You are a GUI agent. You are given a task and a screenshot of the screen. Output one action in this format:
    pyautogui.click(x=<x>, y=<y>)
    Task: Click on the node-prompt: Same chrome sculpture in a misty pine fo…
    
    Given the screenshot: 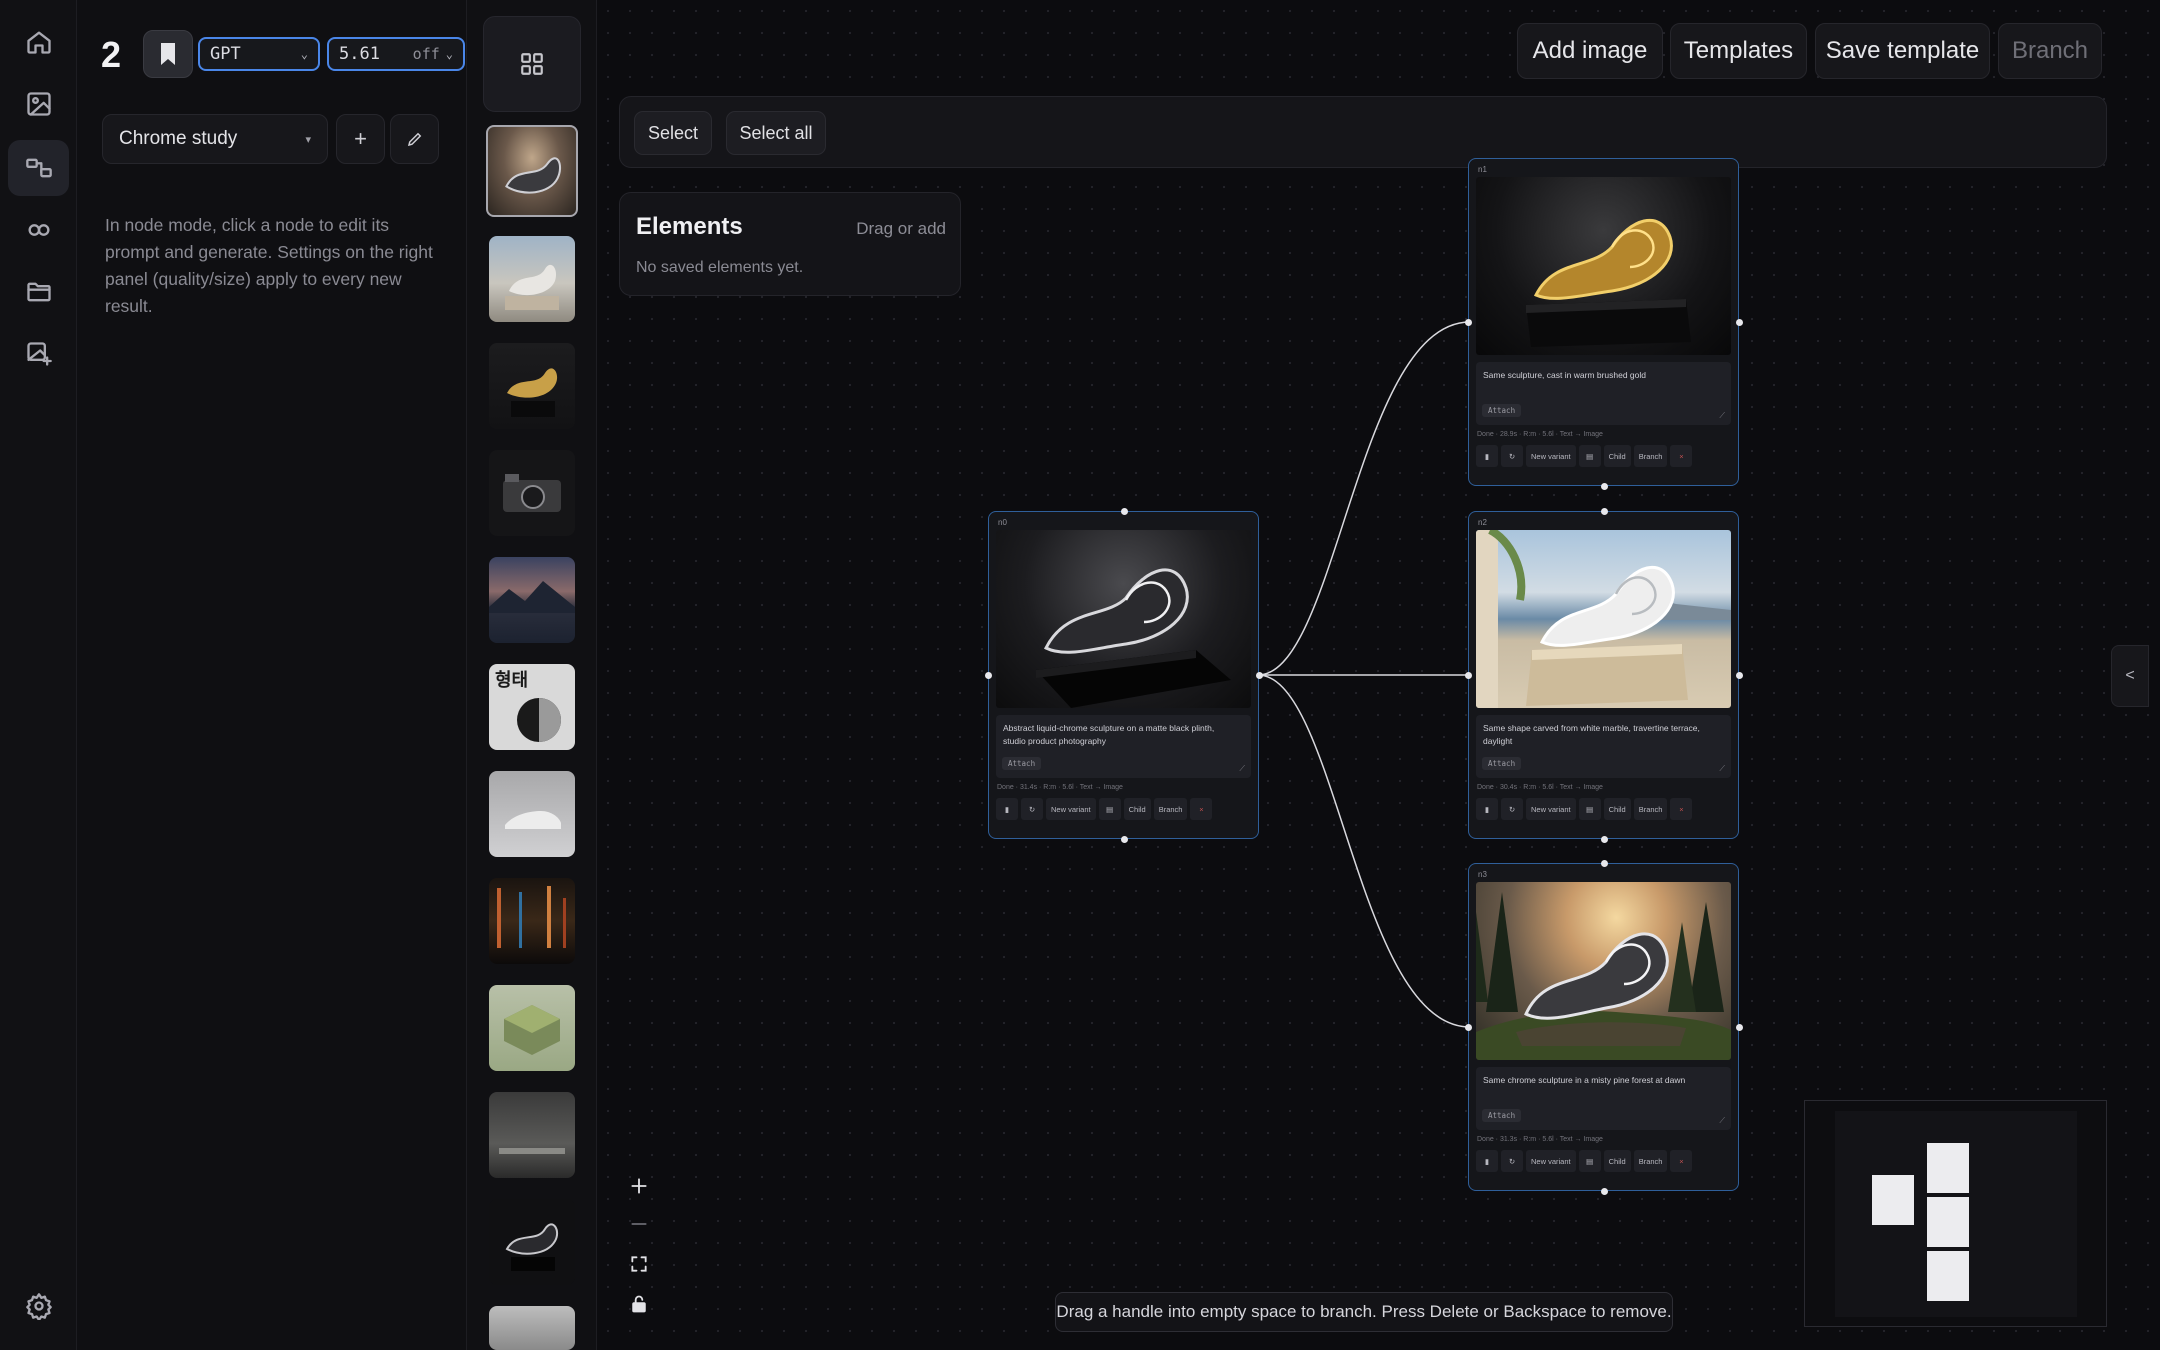 What is the action you would take?
    pyautogui.click(x=1603, y=1098)
    